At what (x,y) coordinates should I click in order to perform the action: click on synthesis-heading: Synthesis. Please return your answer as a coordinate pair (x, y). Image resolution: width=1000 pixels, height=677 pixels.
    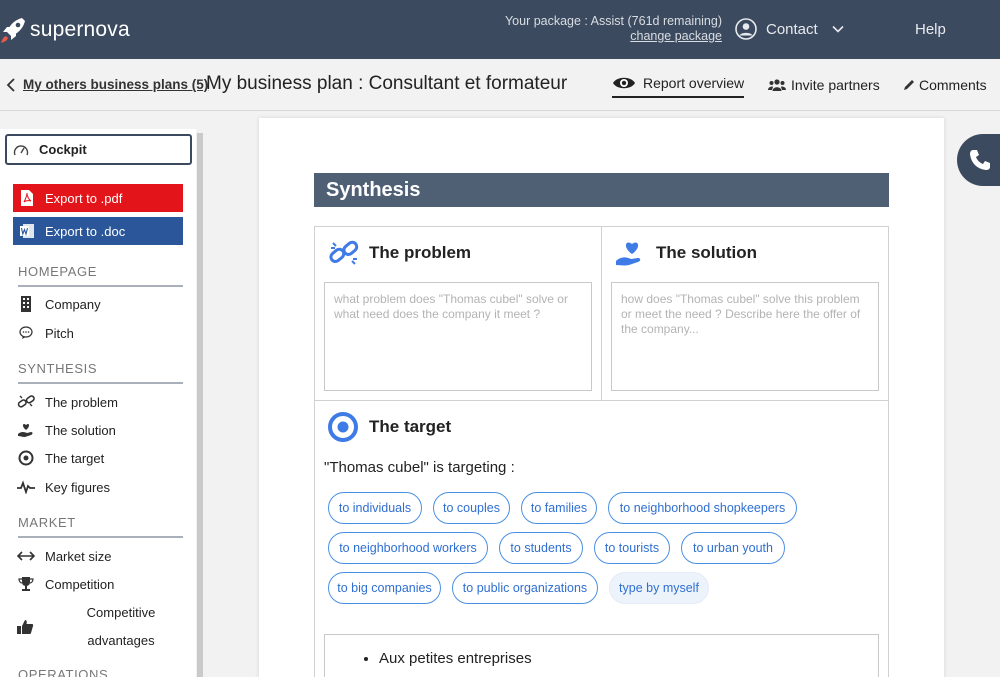
    Looking at the image, I should click on (601, 190).